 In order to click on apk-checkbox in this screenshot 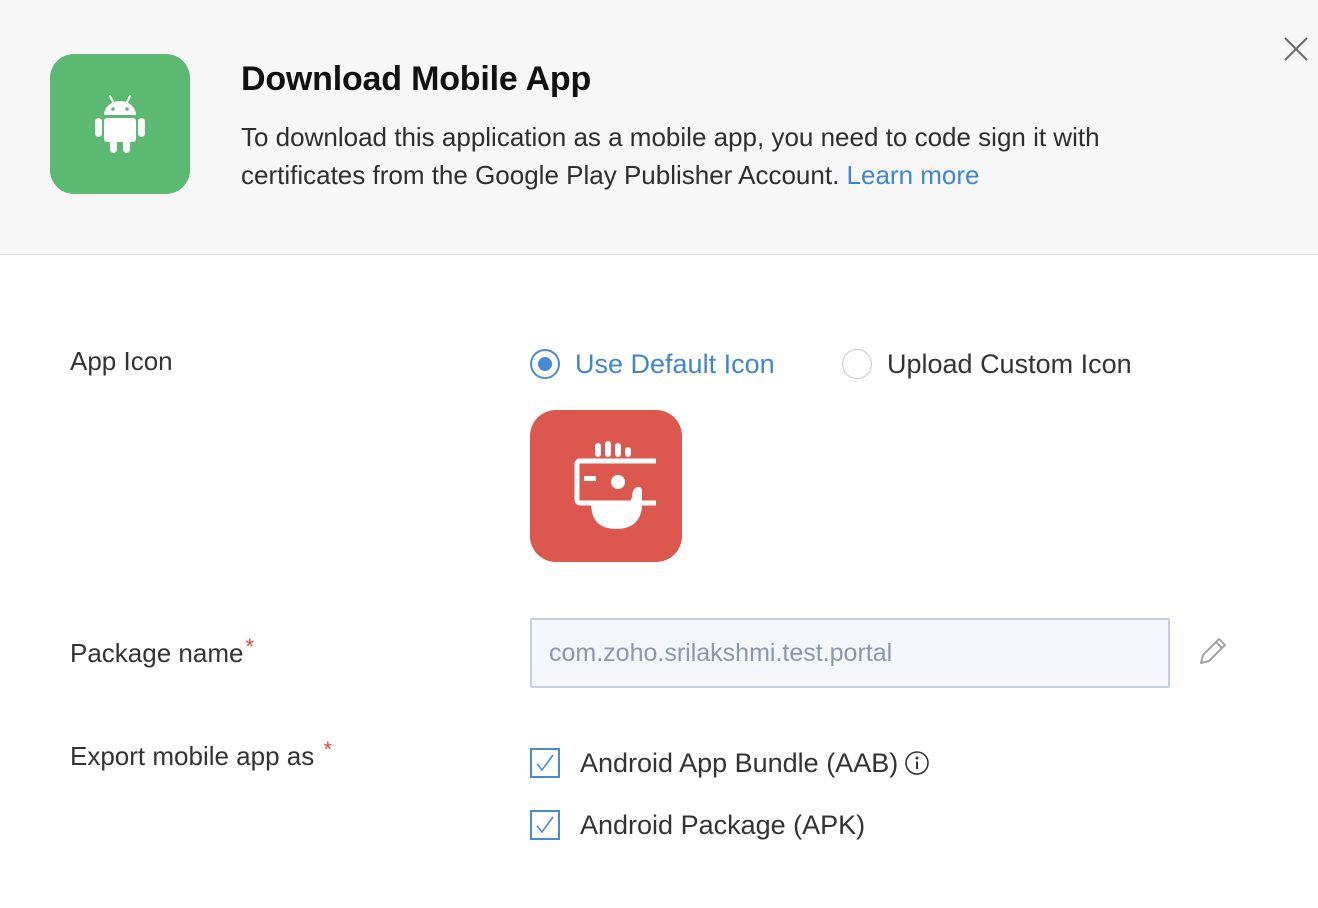, I will do `click(545, 825)`.